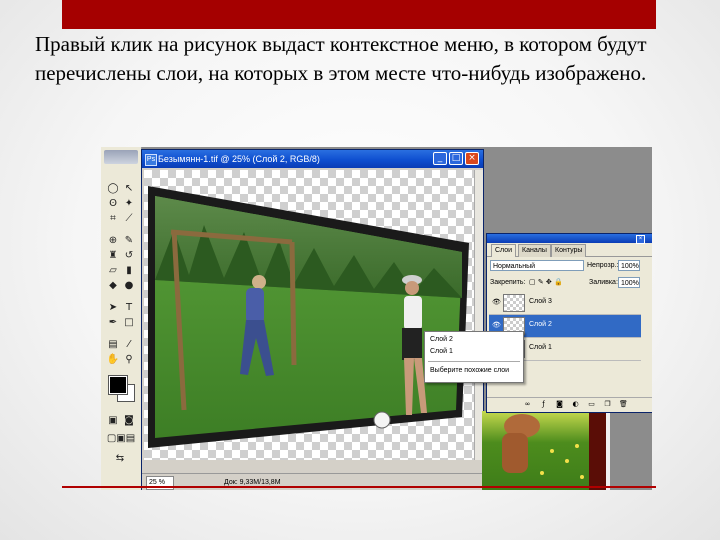 The image size is (720, 540). What do you see at coordinates (543, 404) in the screenshot?
I see `layer-style-icon: ƒ` at bounding box center [543, 404].